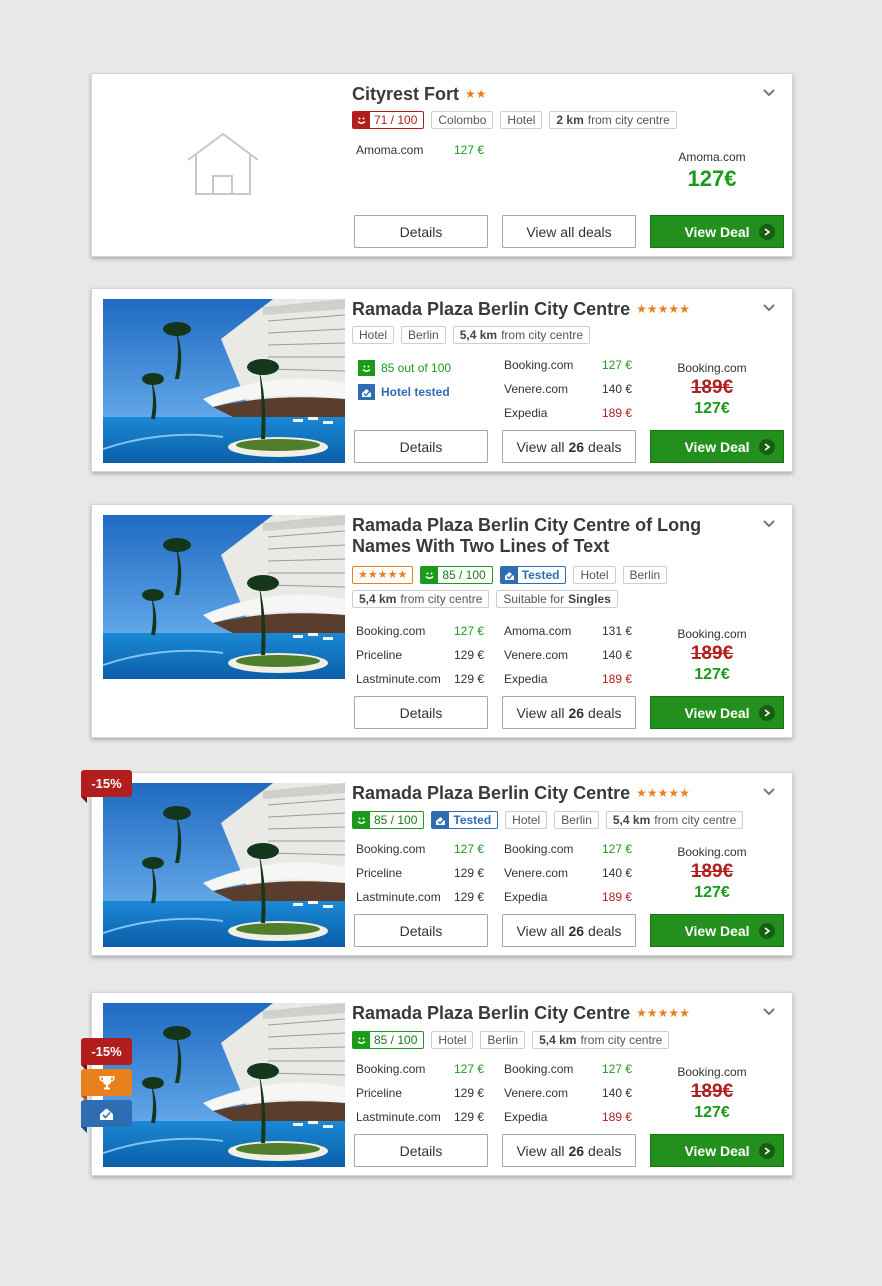  I want to click on price-row: Amoma.com 131 €, so click(574, 635).